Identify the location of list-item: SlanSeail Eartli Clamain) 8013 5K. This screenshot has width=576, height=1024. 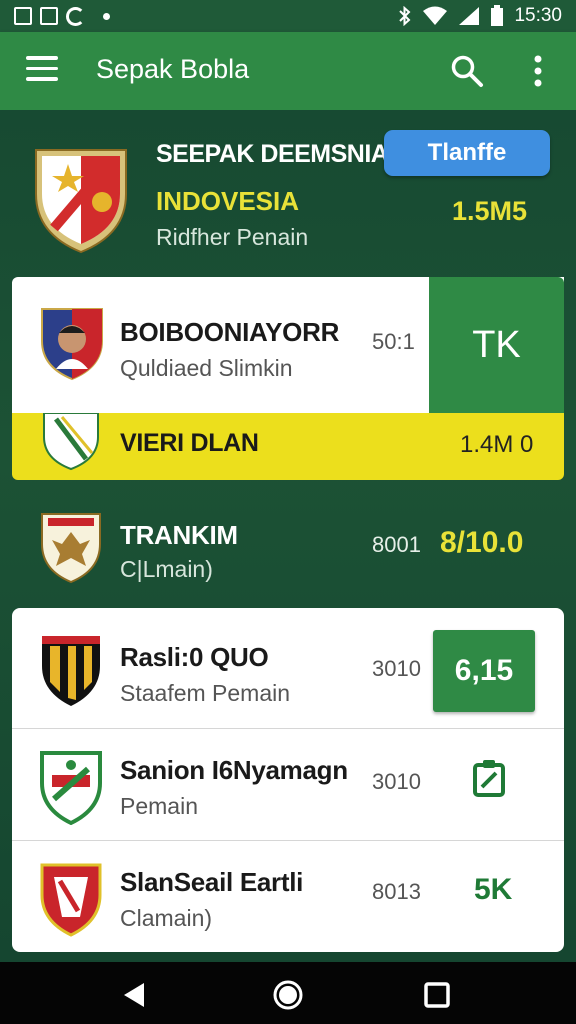
(288, 896).